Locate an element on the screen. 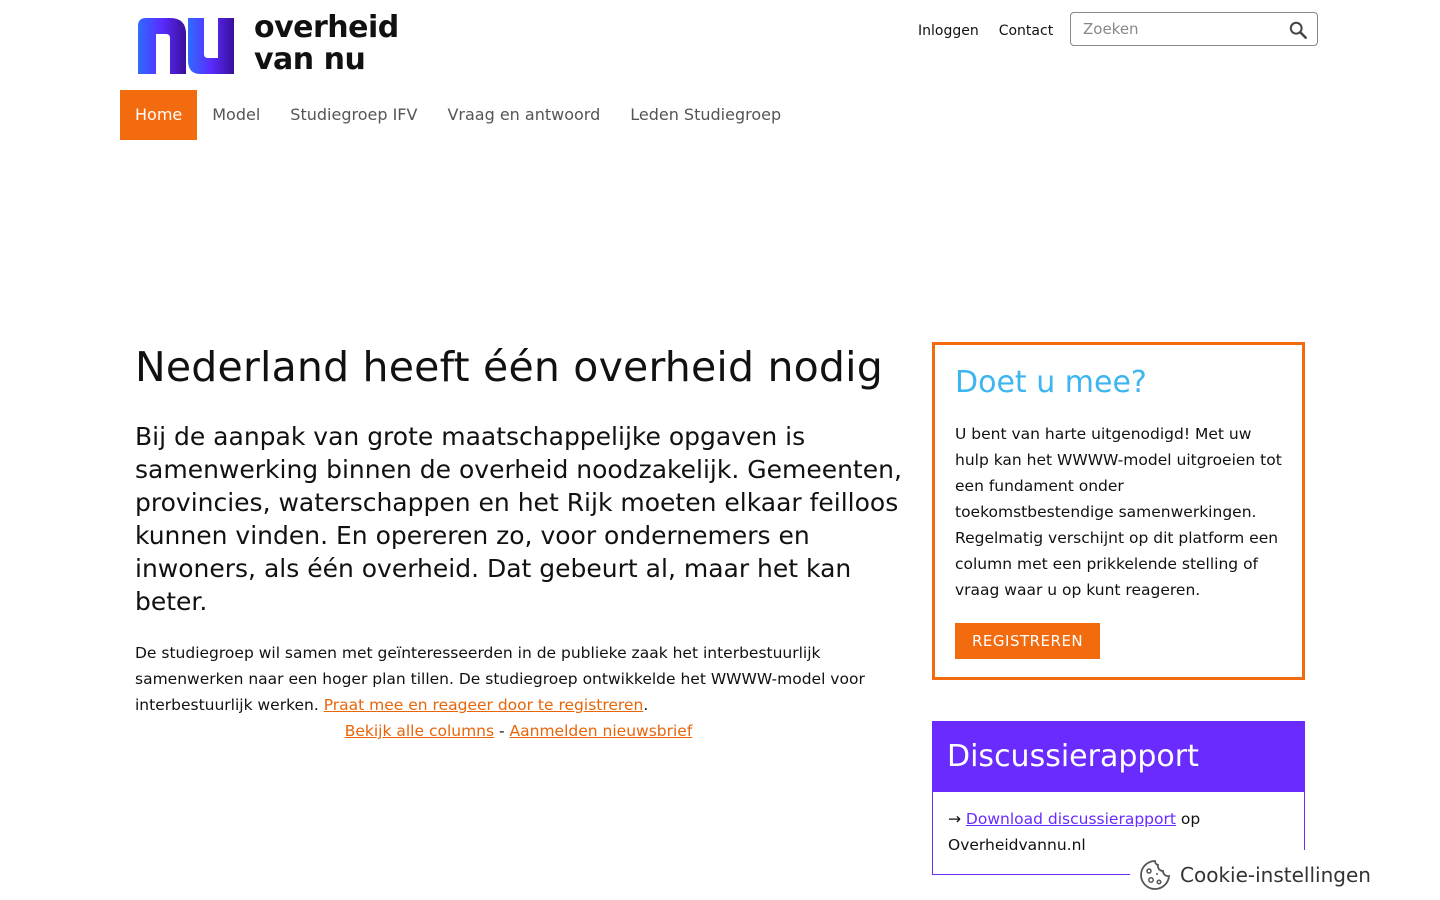 This screenshot has height=900, width=1440. report-title: Discussierapport is located at coordinates (1118, 757).